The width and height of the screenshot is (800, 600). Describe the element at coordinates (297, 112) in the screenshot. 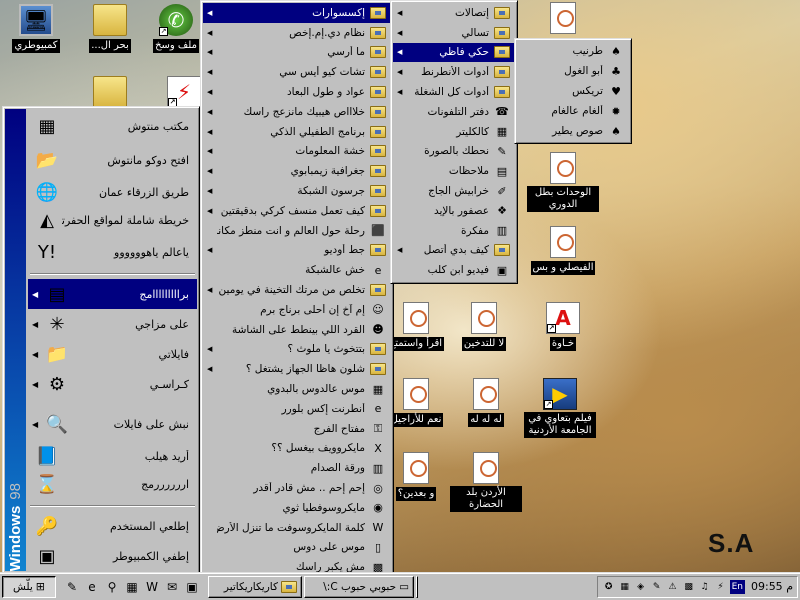

I see `menu-item: ◀ خلاااص هيبيك مانزعج راسك` at that location.